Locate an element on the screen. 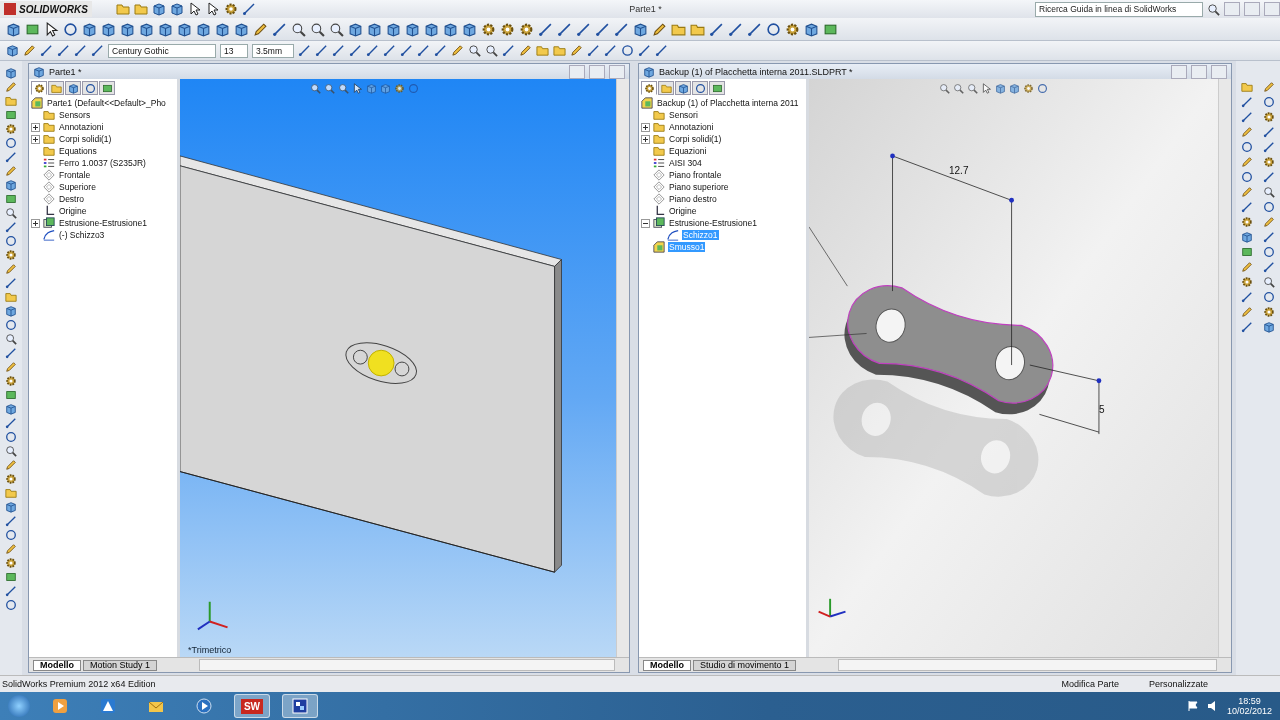 This screenshot has height=720, width=1280. tree-item: Estrusione-Estrusione1 is located at coordinates (713, 223).